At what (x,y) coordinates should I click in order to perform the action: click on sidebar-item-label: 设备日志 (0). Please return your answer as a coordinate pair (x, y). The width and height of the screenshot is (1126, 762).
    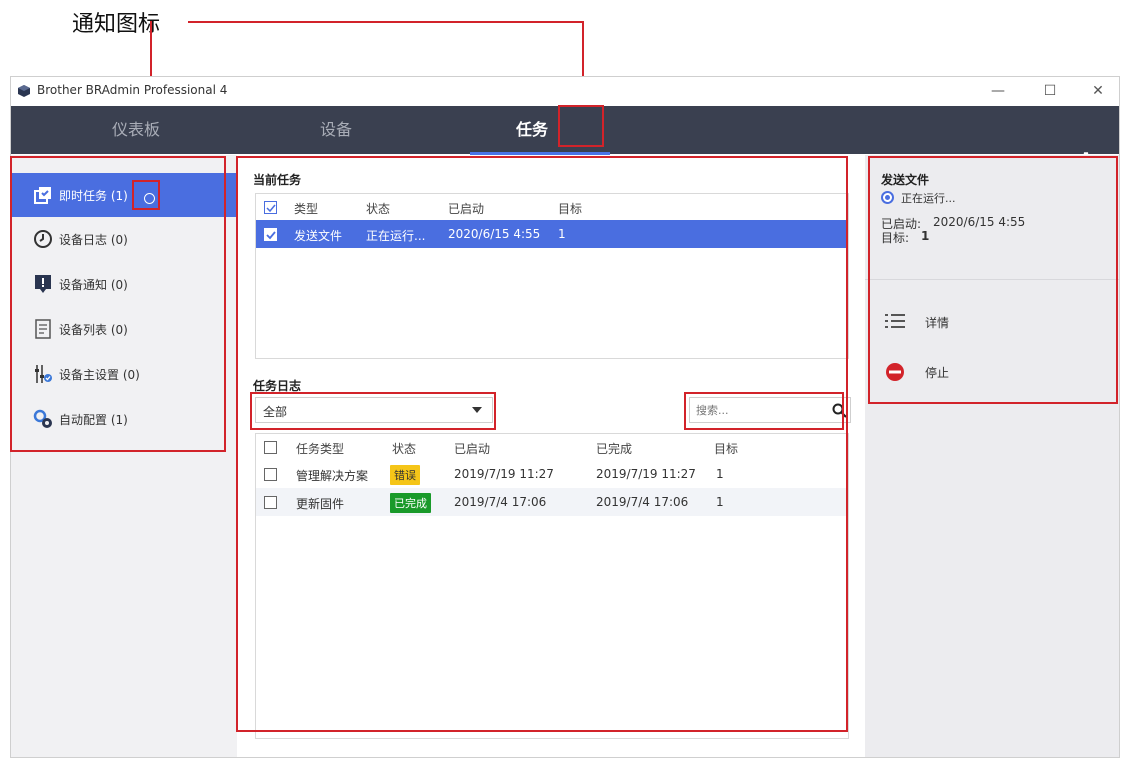
    Looking at the image, I should click on (93, 240).